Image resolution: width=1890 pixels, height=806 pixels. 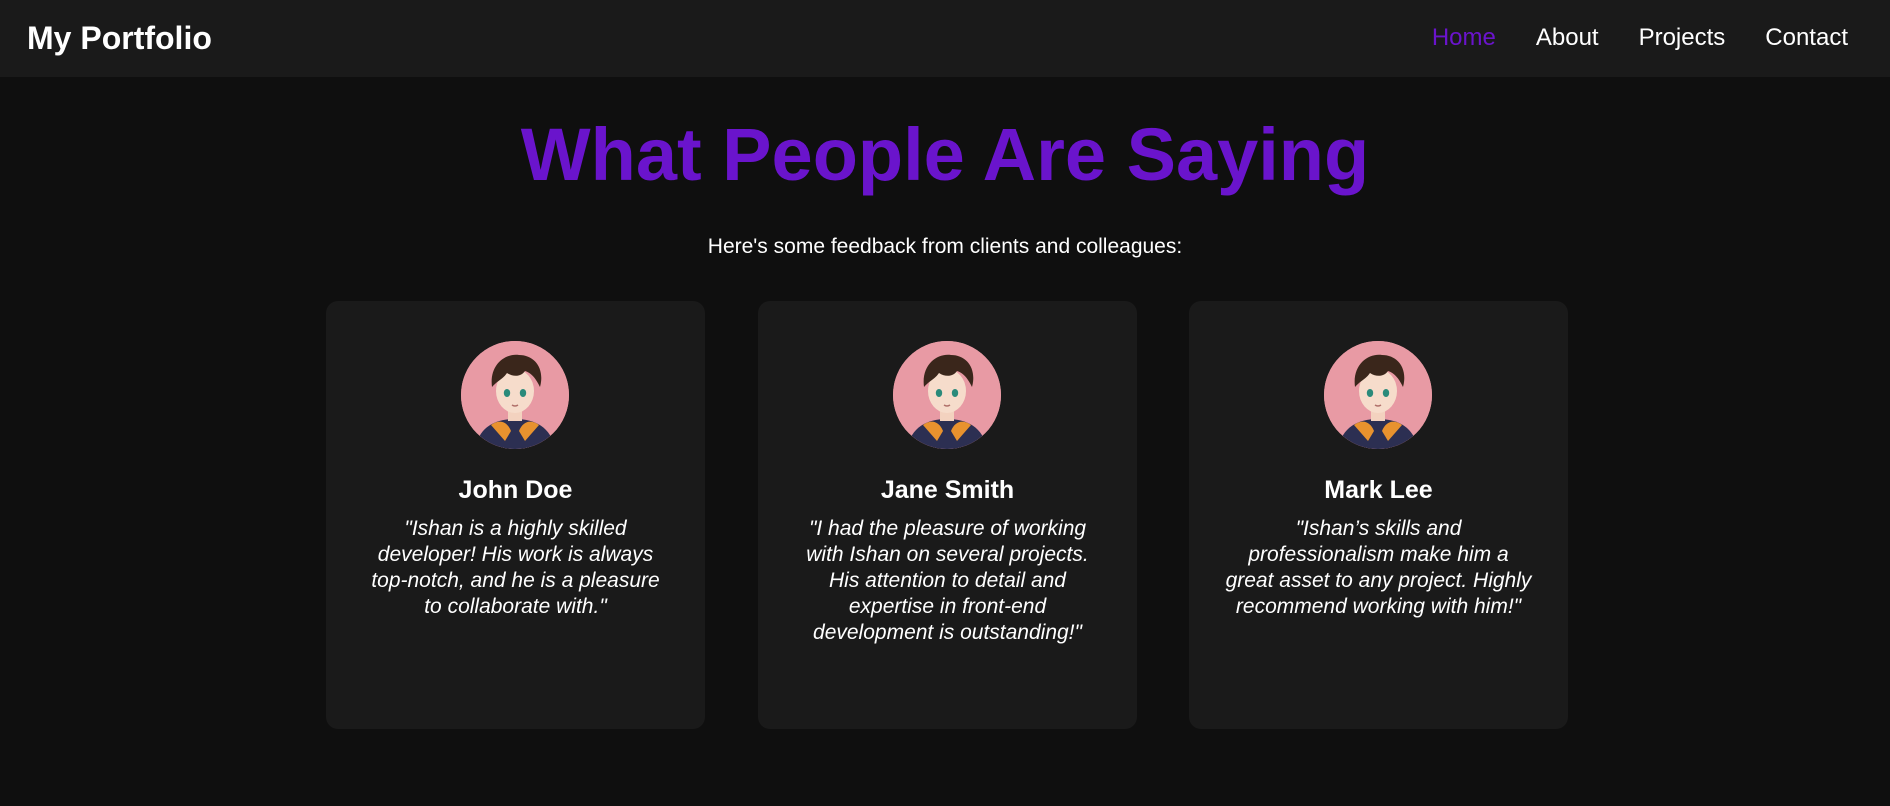 What do you see at coordinates (947, 490) in the screenshot?
I see `testimonial-name: Jane Smith` at bounding box center [947, 490].